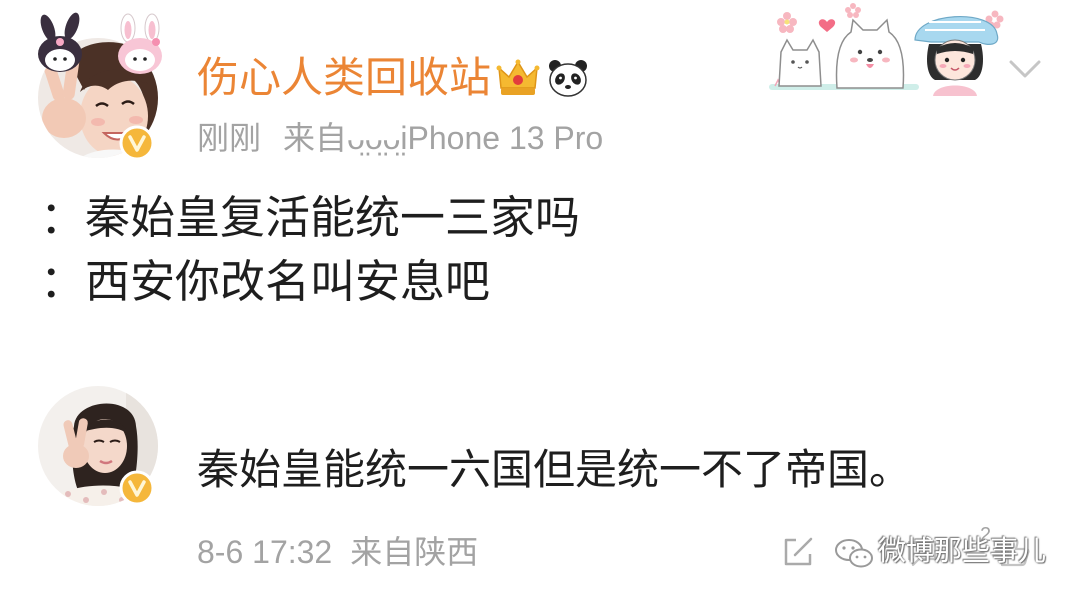 Image resolution: width=1080 pixels, height=600 pixels. What do you see at coordinates (98, 47) in the screenshot?
I see `avatar-rabbit-stickers` at bounding box center [98, 47].